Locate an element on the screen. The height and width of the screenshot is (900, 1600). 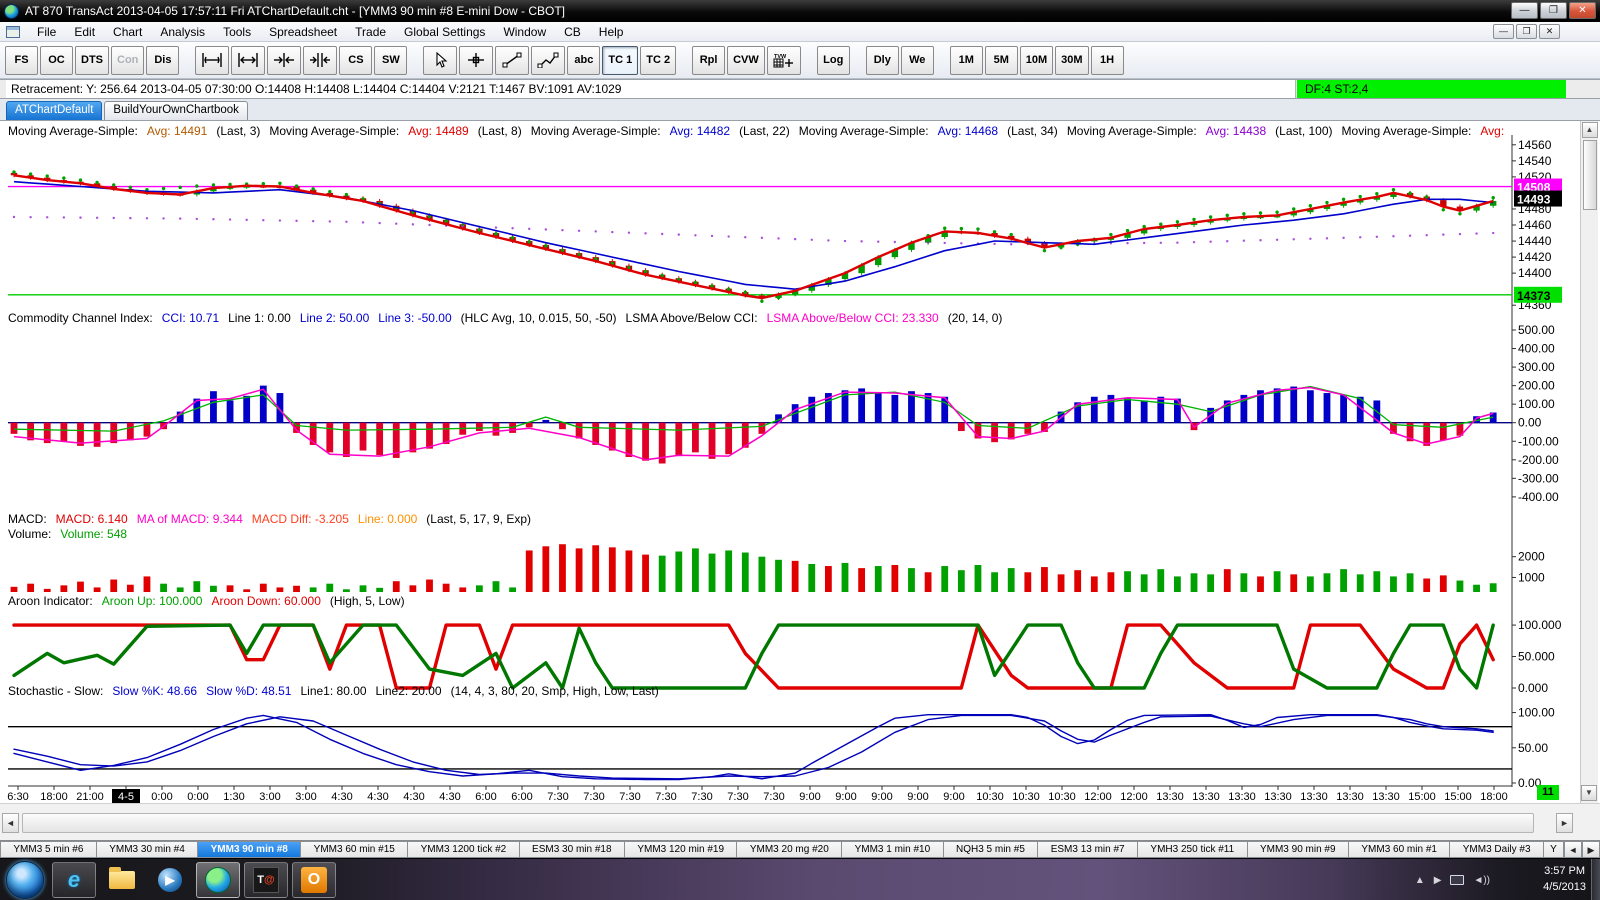
menu-item-file: File is located at coordinates (46, 32).